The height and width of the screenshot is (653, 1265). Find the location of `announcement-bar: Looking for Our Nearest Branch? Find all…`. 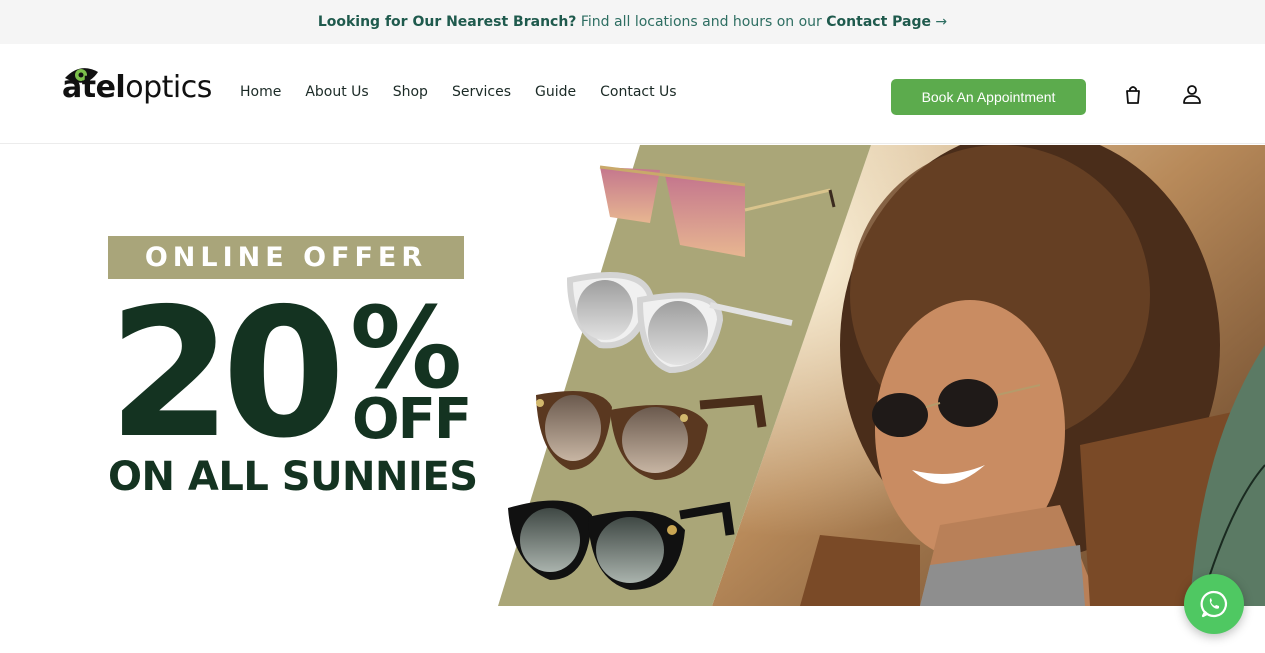

announcement-bar: Looking for Our Nearest Branch? Find all… is located at coordinates (632, 22).